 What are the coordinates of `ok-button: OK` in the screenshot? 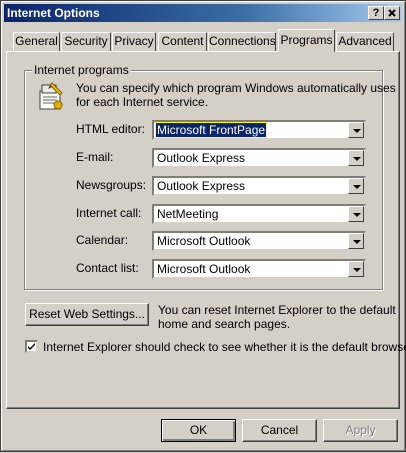 It's located at (198, 430).